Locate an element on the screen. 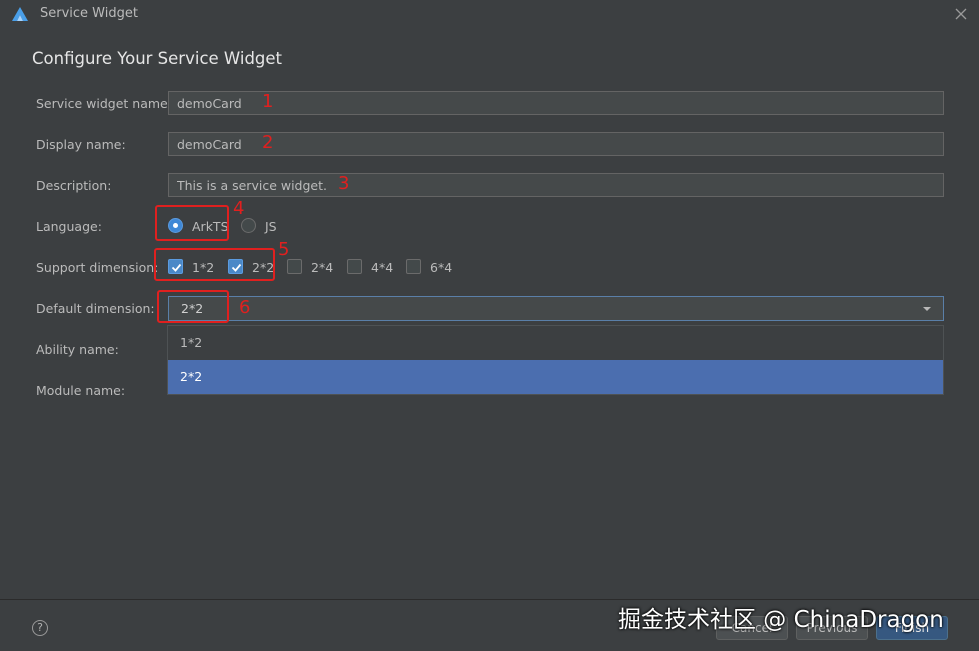 This screenshot has height=651, width=979. annotation-number-3: 3 is located at coordinates (344, 183).